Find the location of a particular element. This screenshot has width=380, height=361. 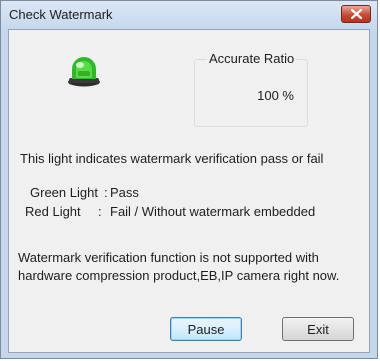

legend-green: Green Light : Pass is located at coordinates (195, 193).